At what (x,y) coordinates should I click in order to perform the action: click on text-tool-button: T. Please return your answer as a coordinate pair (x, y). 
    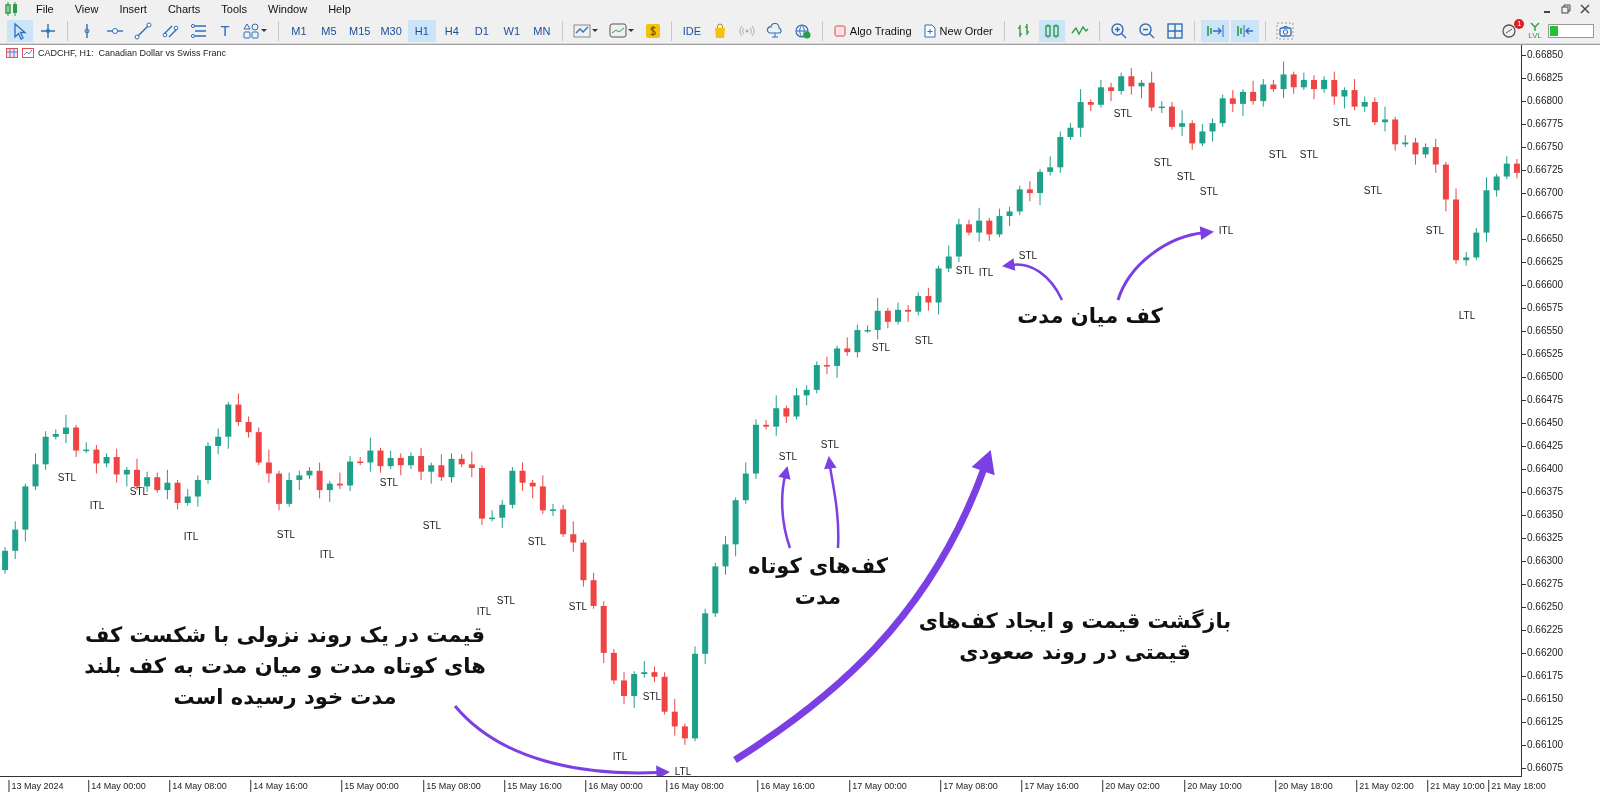
    Looking at the image, I should click on (225, 30).